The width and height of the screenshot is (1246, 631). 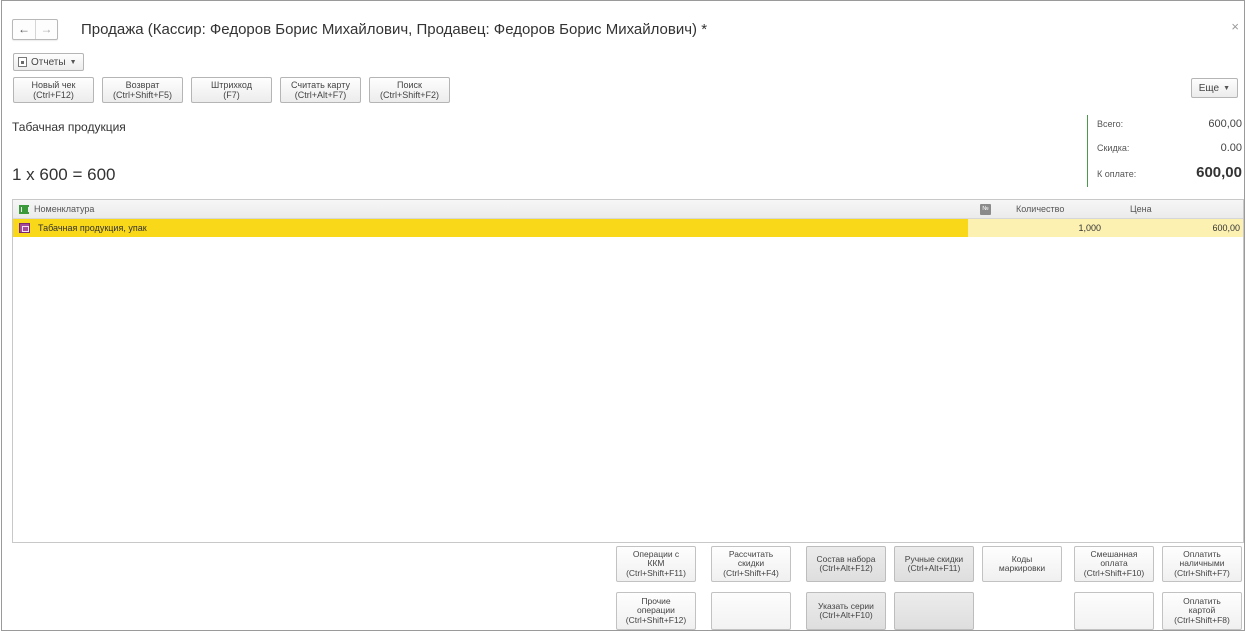 I want to click on new-receipt-button: Новый чек (Ctrl+F12), so click(x=53, y=90).